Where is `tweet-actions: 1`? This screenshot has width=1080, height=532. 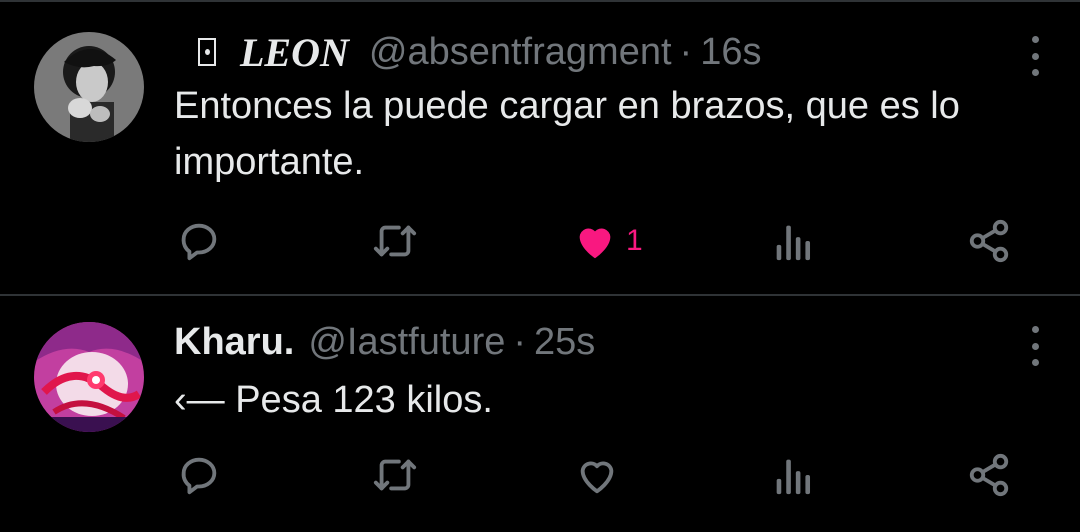
tweet-actions: 1 is located at coordinates (540, 241).